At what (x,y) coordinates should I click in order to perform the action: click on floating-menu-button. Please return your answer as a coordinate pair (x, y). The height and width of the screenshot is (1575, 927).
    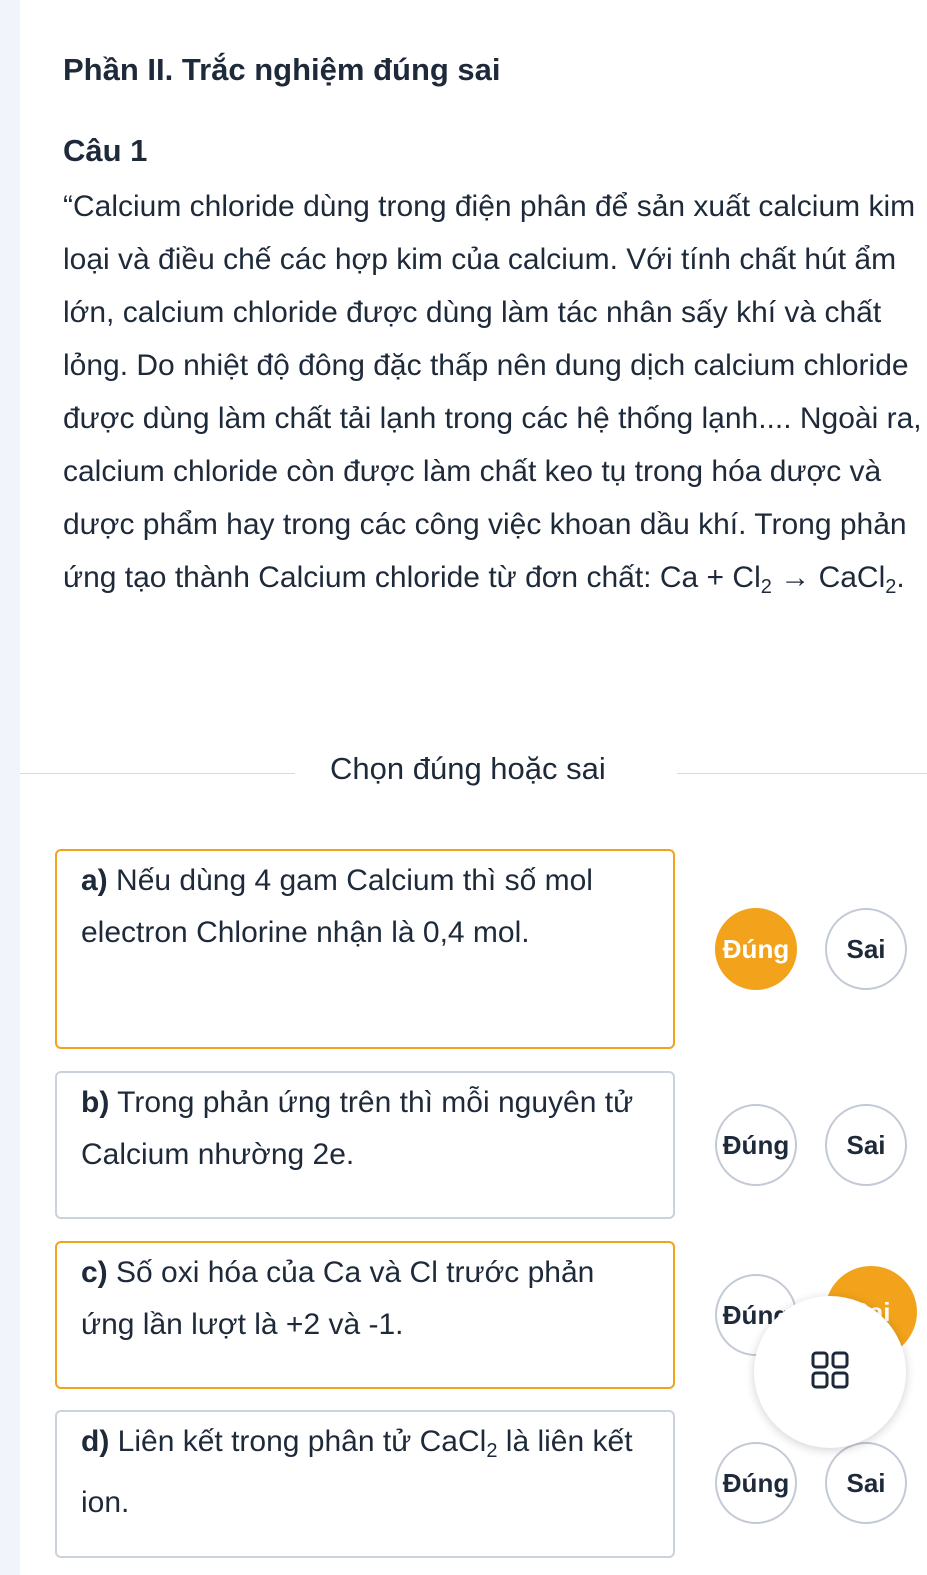
    Looking at the image, I should click on (830, 1372).